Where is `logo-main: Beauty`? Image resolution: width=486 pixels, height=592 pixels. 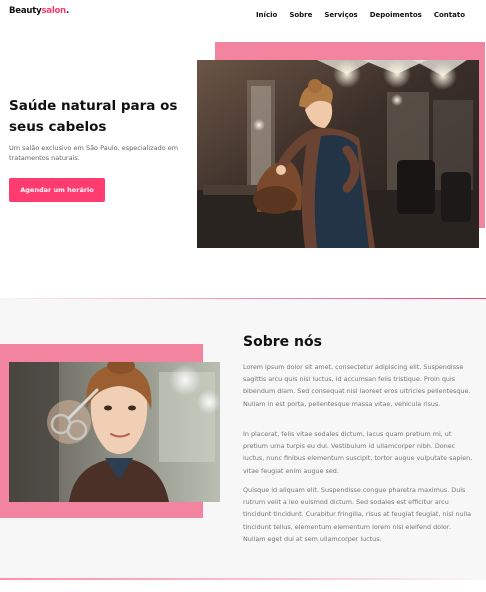 logo-main: Beauty is located at coordinates (25, 11).